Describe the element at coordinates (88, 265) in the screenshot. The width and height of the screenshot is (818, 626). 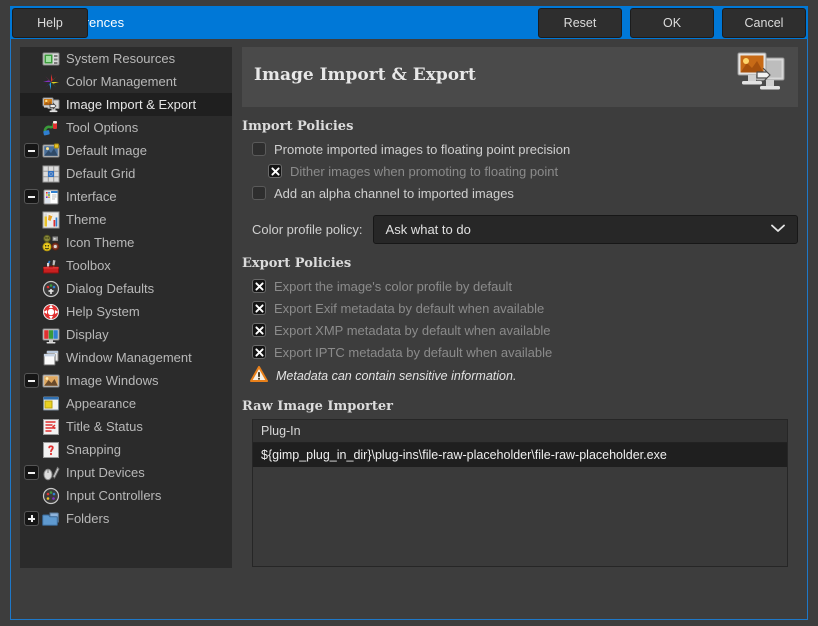
I see `sidebar-item-label: Toolbox` at that location.